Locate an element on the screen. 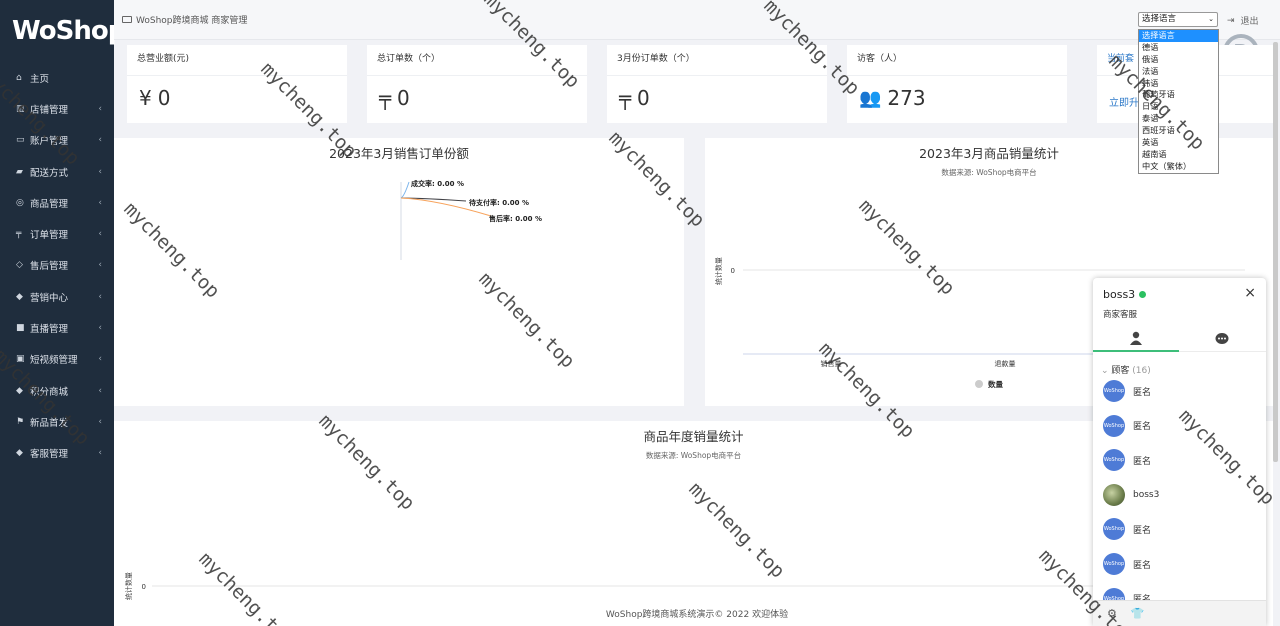 This screenshot has height=626, width=1280. chat-footer: ⚙ 👕 is located at coordinates (1179, 613).